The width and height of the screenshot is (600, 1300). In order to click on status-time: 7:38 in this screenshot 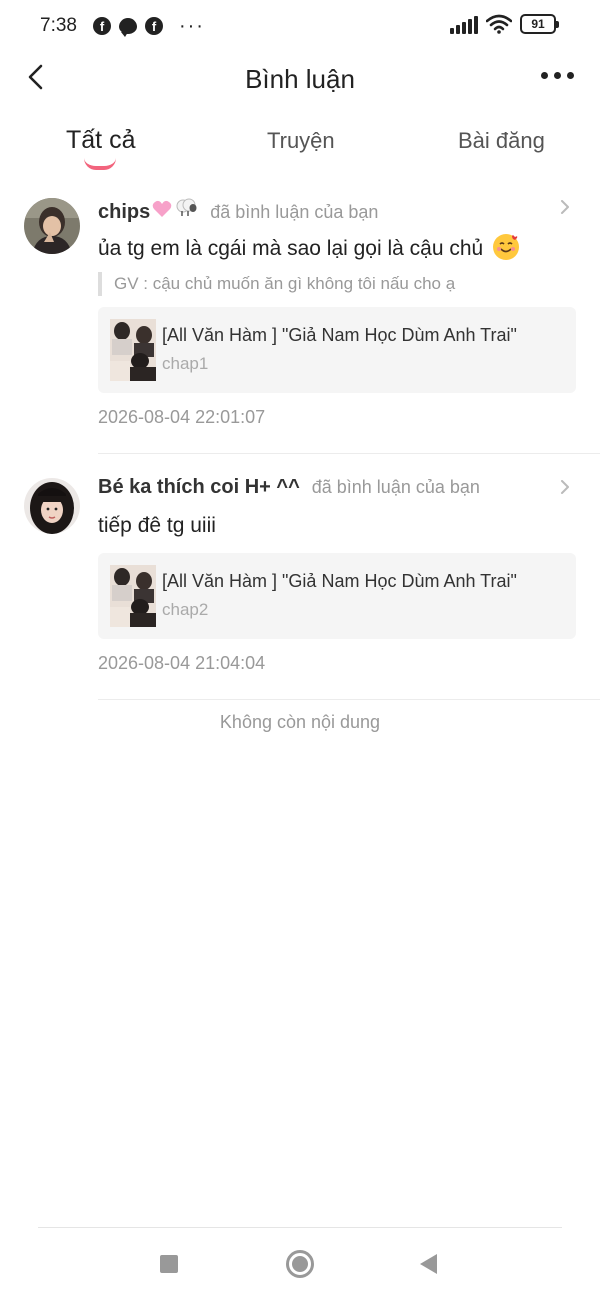, I will do `click(58, 25)`.